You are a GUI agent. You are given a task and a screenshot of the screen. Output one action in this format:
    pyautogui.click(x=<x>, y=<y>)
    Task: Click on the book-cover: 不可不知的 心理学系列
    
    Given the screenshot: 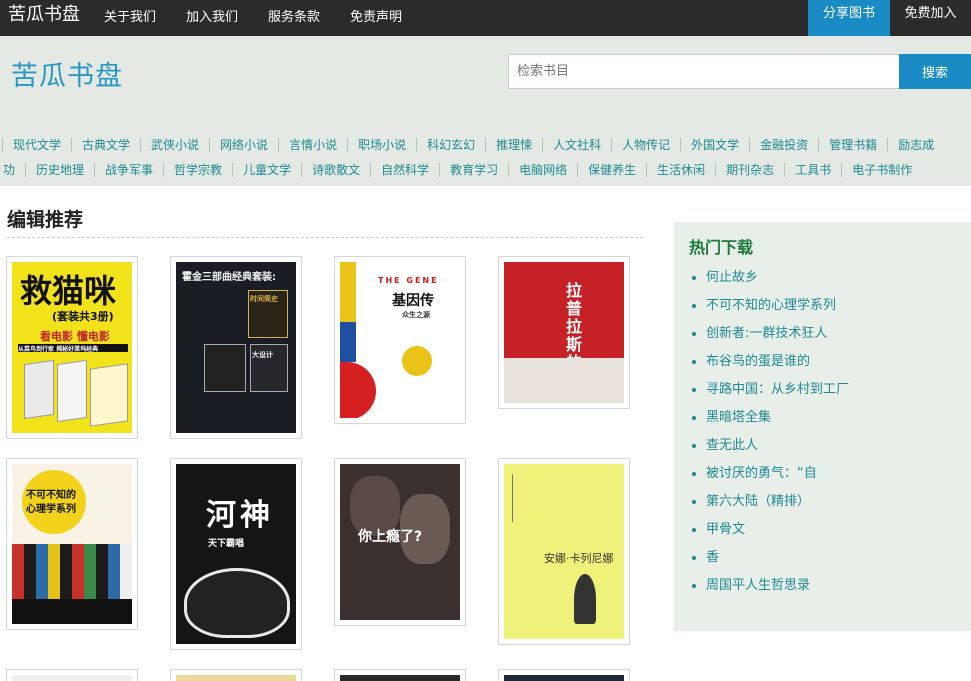 What is the action you would take?
    pyautogui.click(x=72, y=544)
    